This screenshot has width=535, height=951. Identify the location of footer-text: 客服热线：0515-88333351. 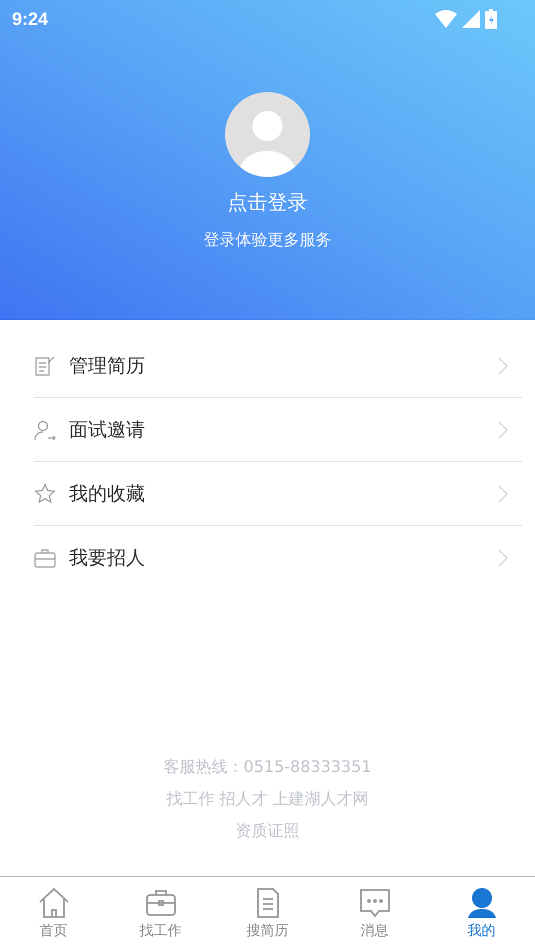
(268, 767).